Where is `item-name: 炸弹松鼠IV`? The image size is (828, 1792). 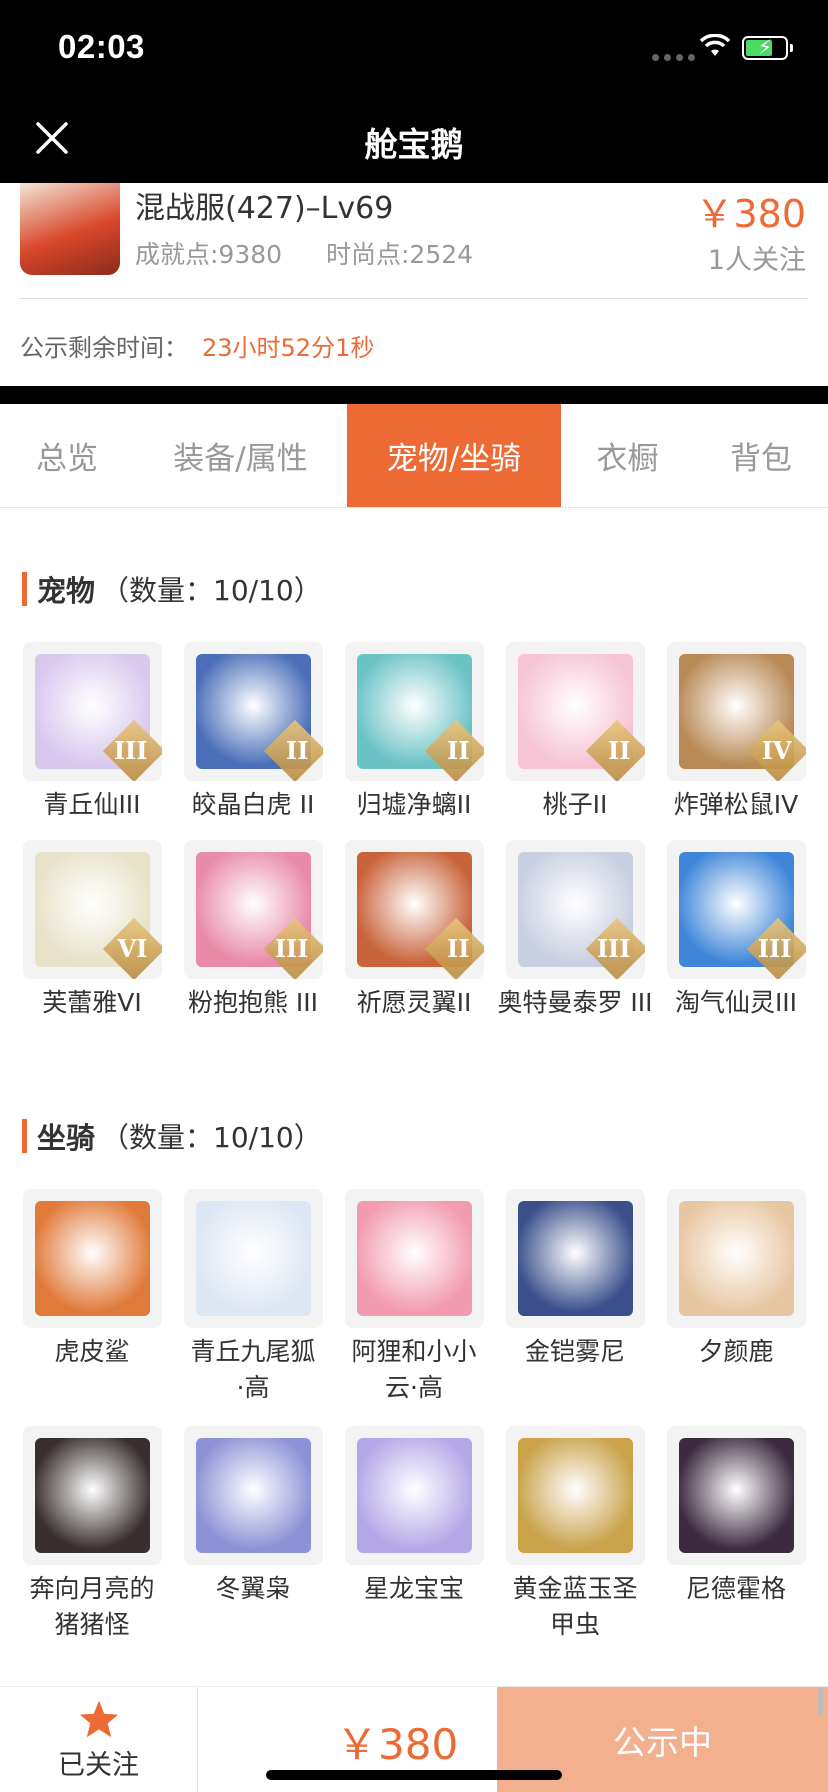 item-name: 炸弹松鼠IV is located at coordinates (736, 804).